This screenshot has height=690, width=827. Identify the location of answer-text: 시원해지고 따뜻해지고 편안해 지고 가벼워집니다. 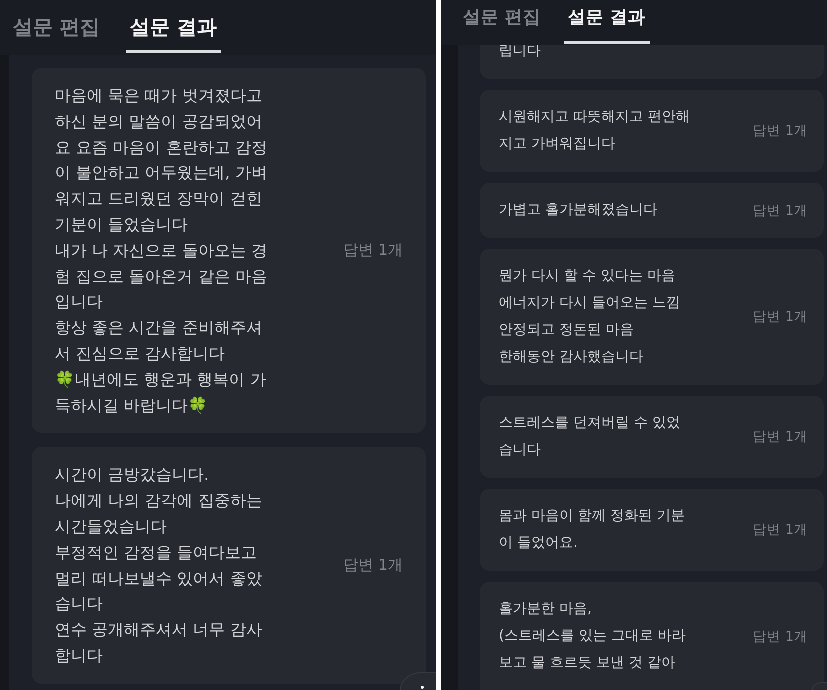
(594, 131).